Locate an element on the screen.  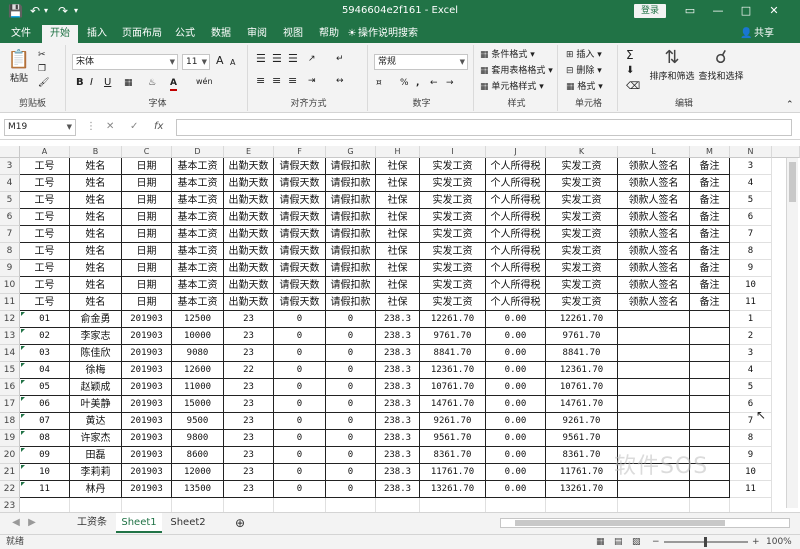
column-header: L is located at coordinates (654, 152).